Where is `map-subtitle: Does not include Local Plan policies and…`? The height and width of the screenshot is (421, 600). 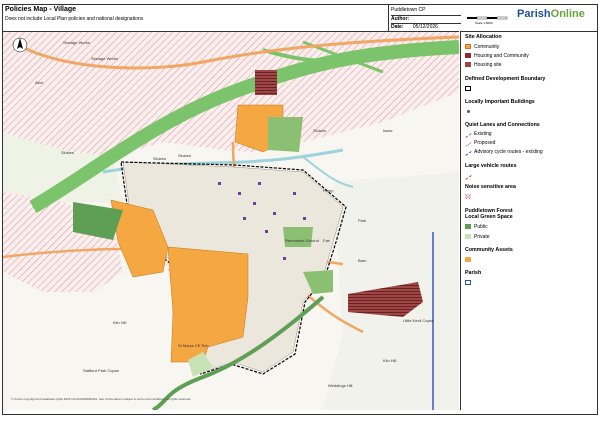 map-subtitle: Does not include Local Plan policies and… is located at coordinates (74, 19).